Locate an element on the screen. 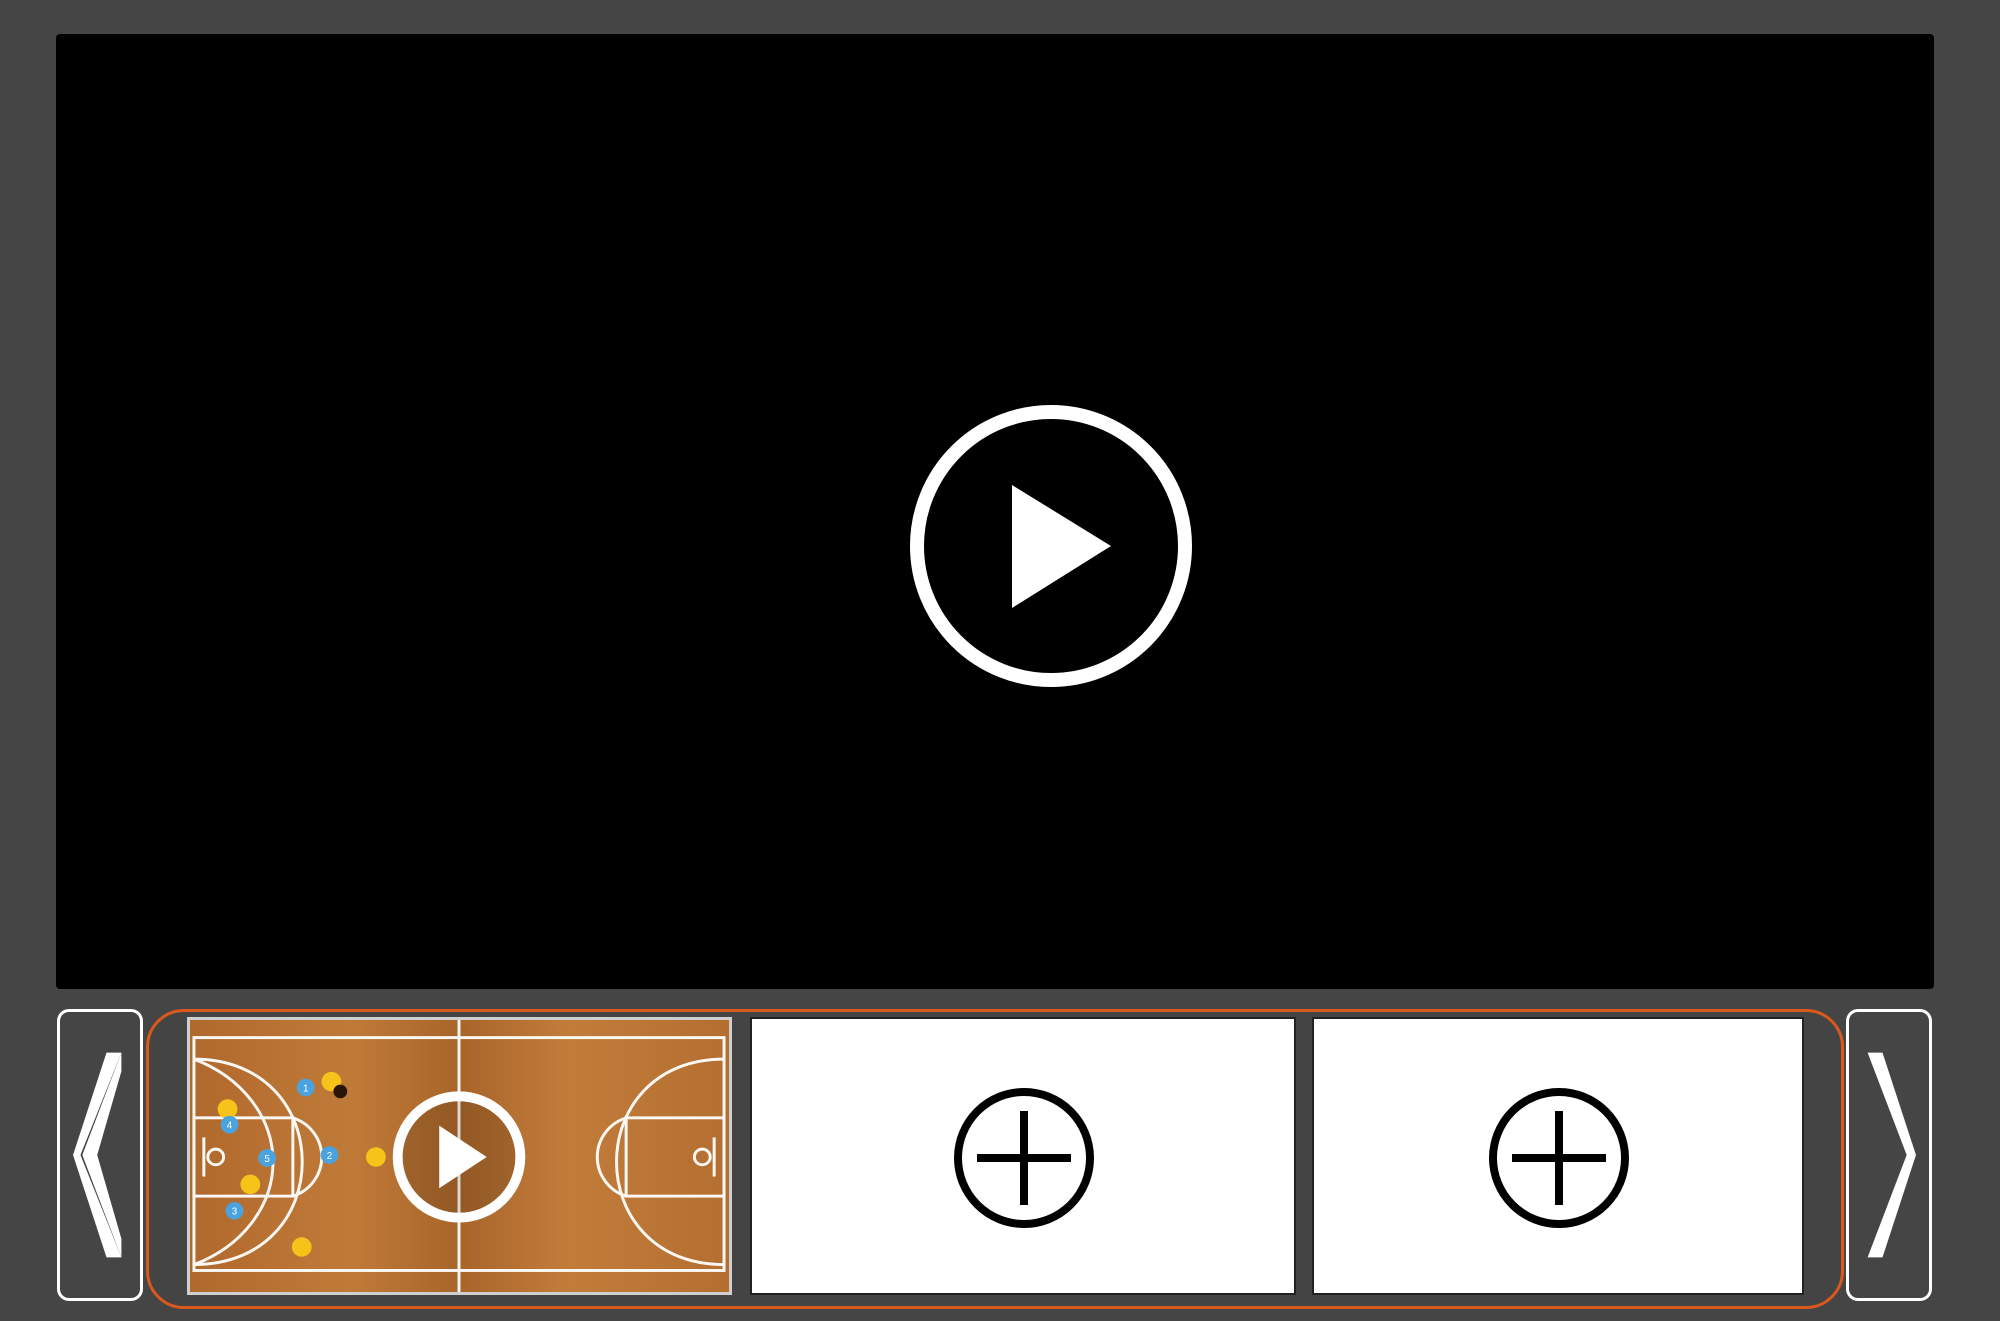 The width and height of the screenshot is (2000, 1321). basketball-court-diagram: 1 2 3 4 5 is located at coordinates (459, 1156).